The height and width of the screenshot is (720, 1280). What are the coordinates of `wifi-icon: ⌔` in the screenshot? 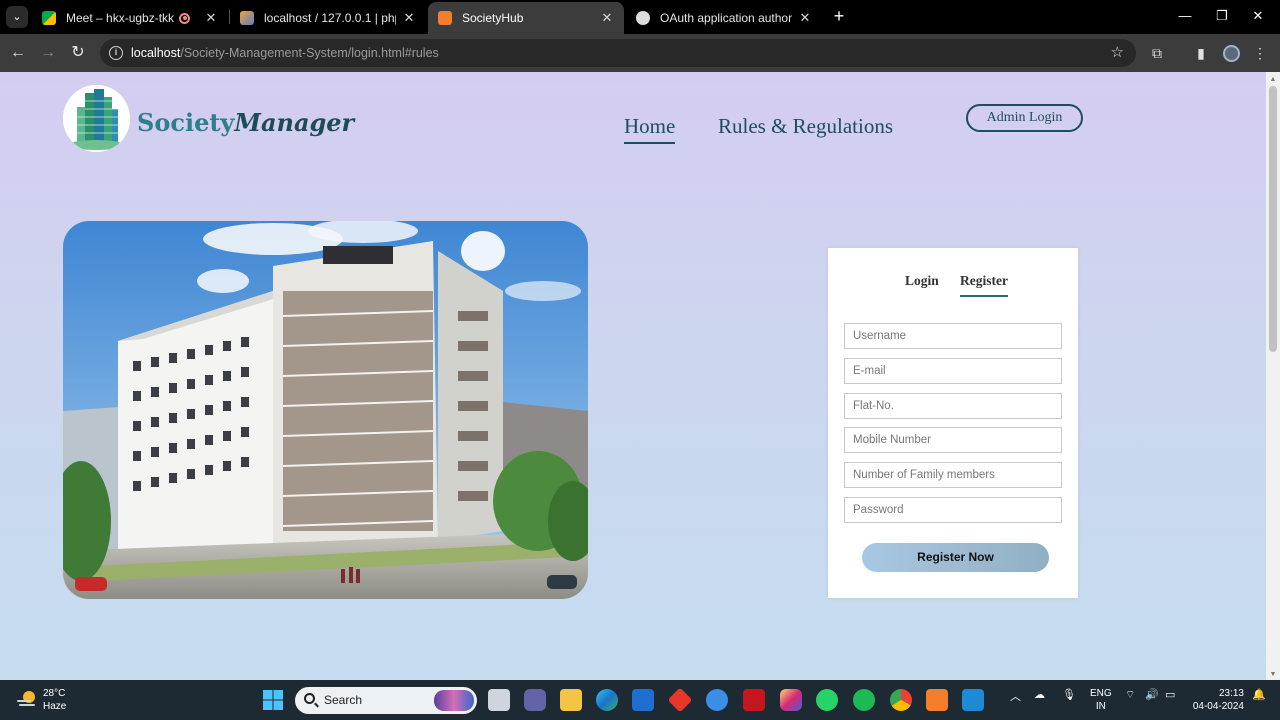 It's located at (1130, 695).